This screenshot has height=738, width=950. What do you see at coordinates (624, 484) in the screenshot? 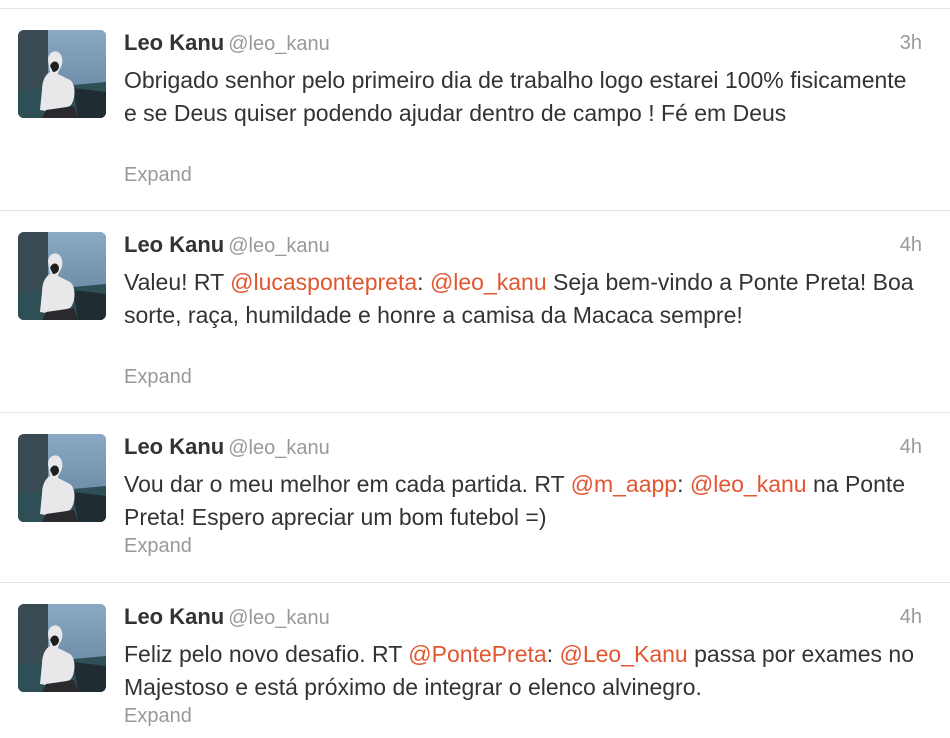
I see `mention-link: @m_aapp` at bounding box center [624, 484].